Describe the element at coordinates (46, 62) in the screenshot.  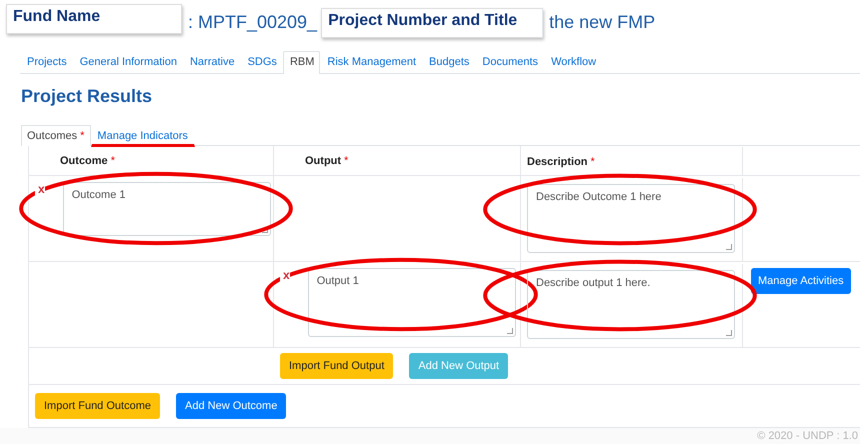
I see `nav-tab: Projects` at that location.